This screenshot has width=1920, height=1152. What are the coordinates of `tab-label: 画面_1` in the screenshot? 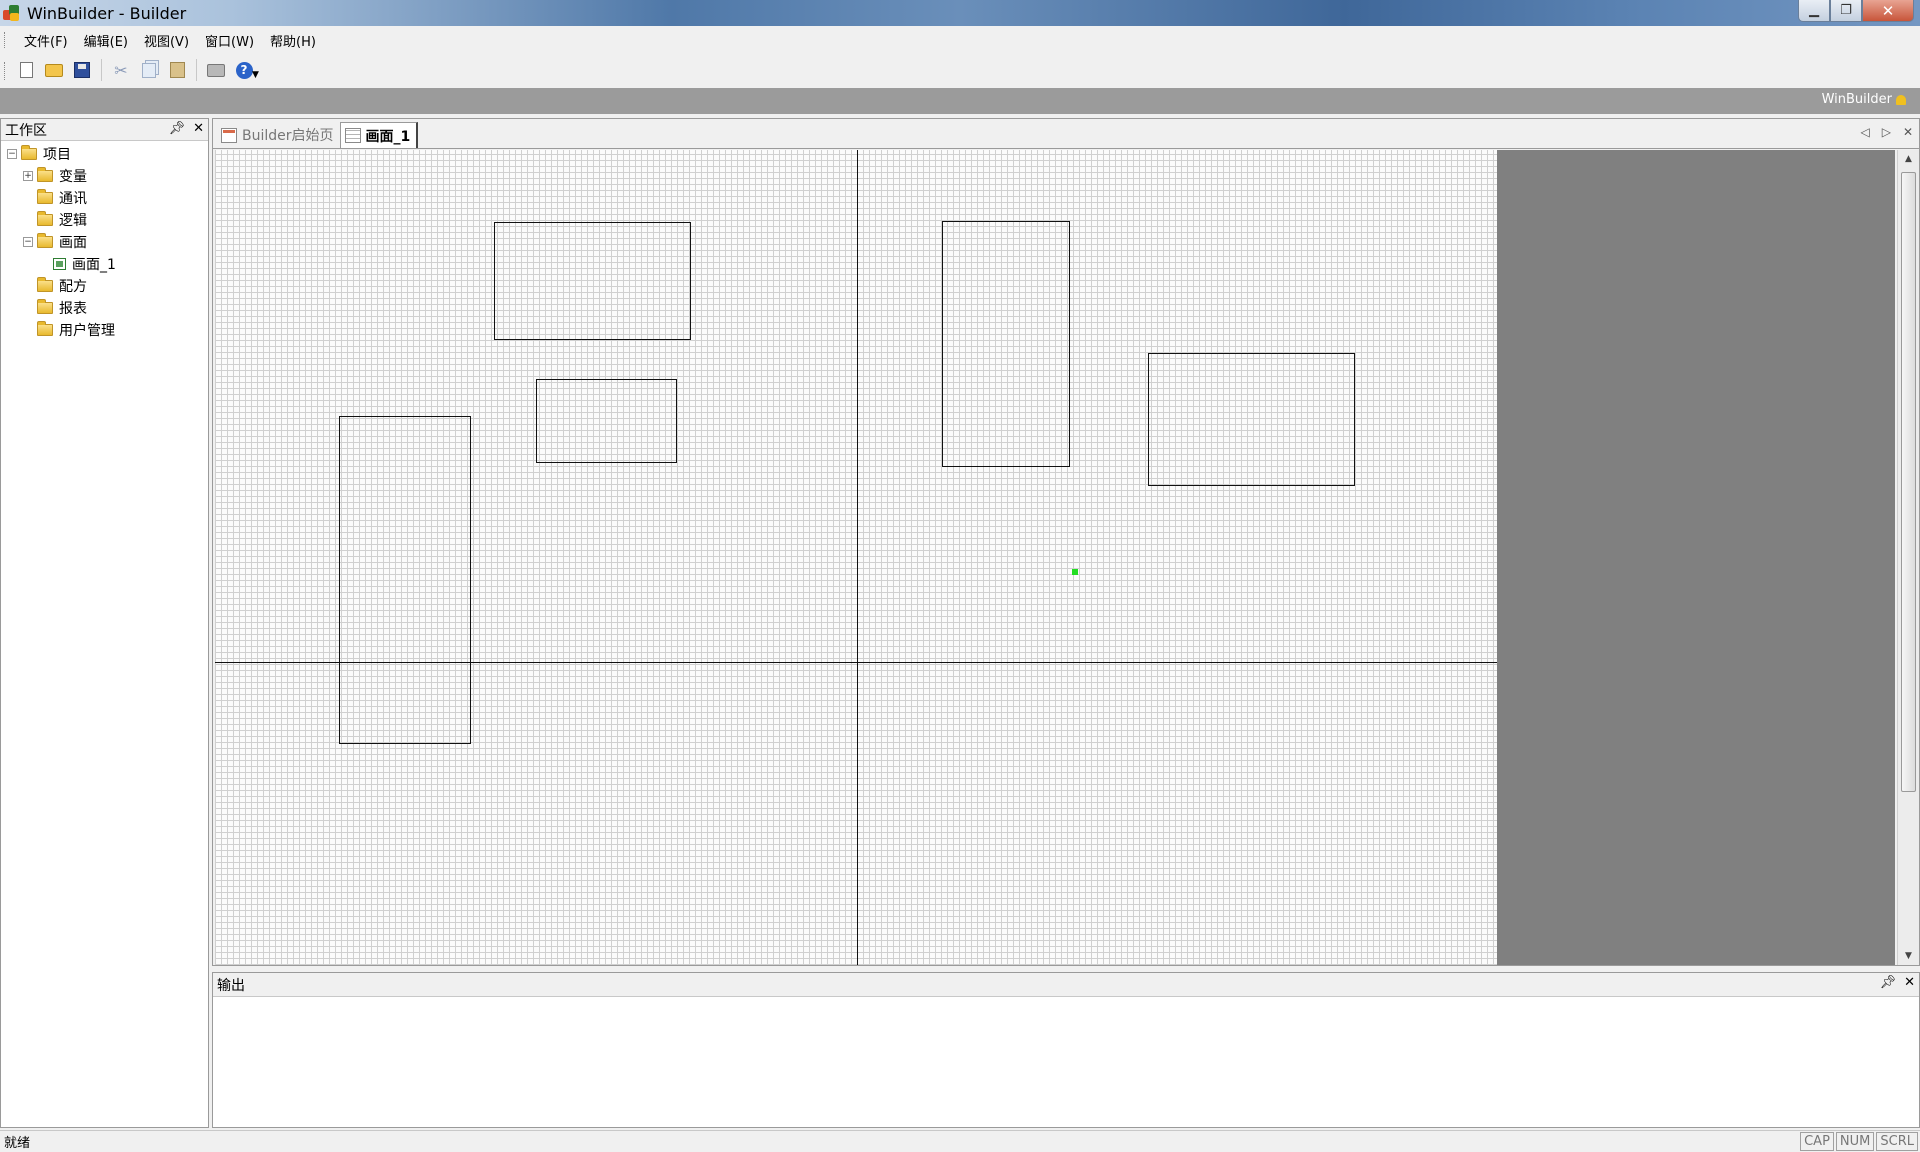 It's located at (388, 136).